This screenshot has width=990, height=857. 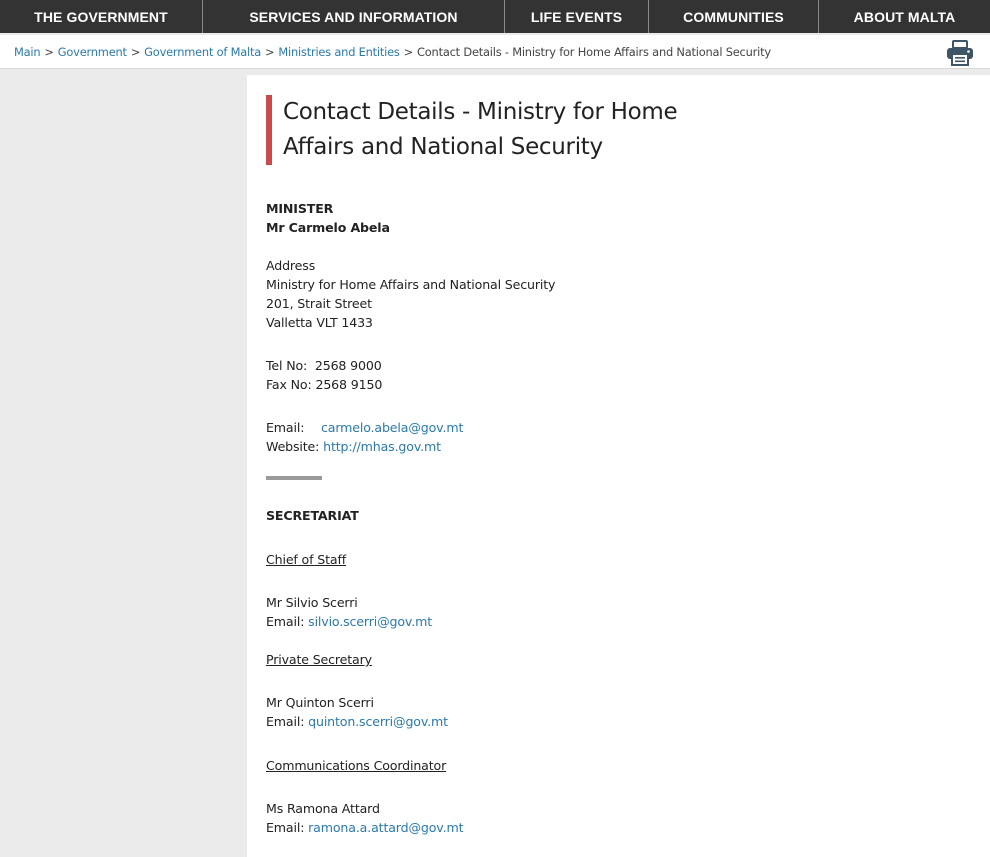 What do you see at coordinates (323, 808) in the screenshot?
I see `communications-coordinator-name: Ms Ramona Attard` at bounding box center [323, 808].